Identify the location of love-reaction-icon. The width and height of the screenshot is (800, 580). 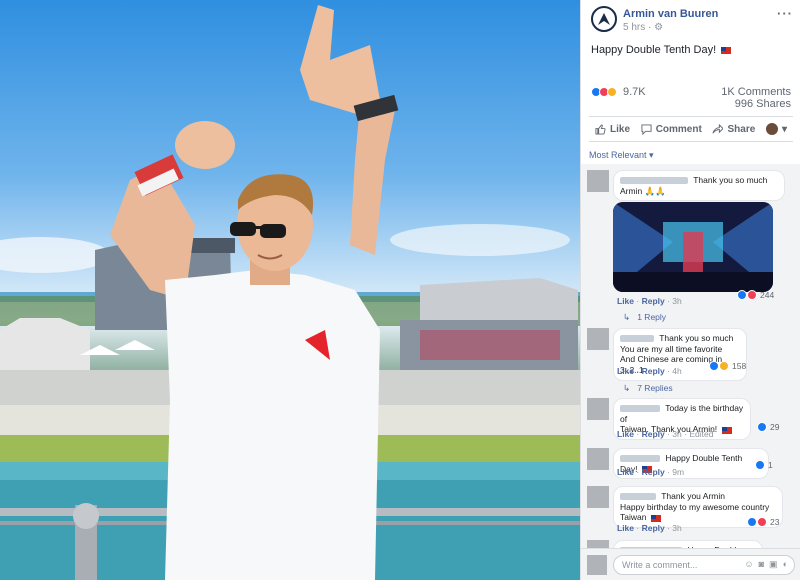
(752, 295).